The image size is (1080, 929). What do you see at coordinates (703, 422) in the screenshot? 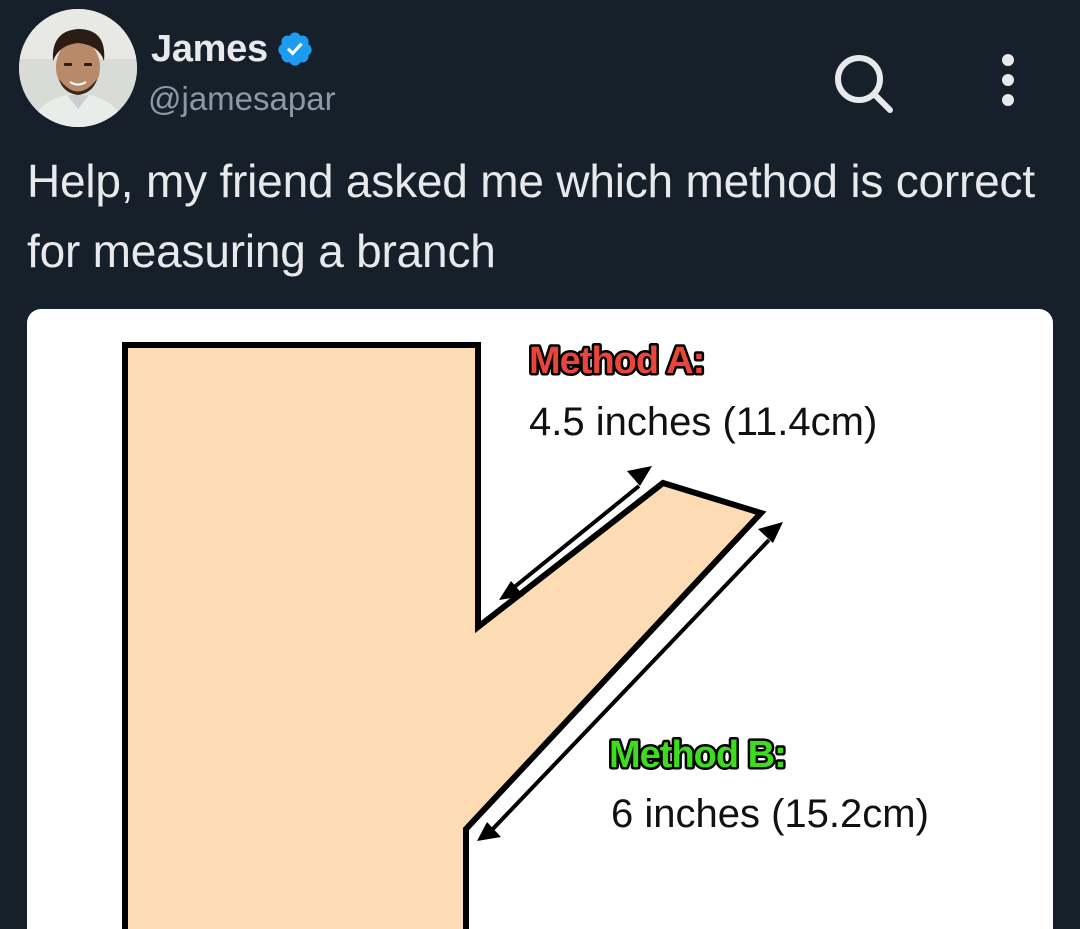
I see `method-a-measurement: 4.5 inches (11.4cm)` at bounding box center [703, 422].